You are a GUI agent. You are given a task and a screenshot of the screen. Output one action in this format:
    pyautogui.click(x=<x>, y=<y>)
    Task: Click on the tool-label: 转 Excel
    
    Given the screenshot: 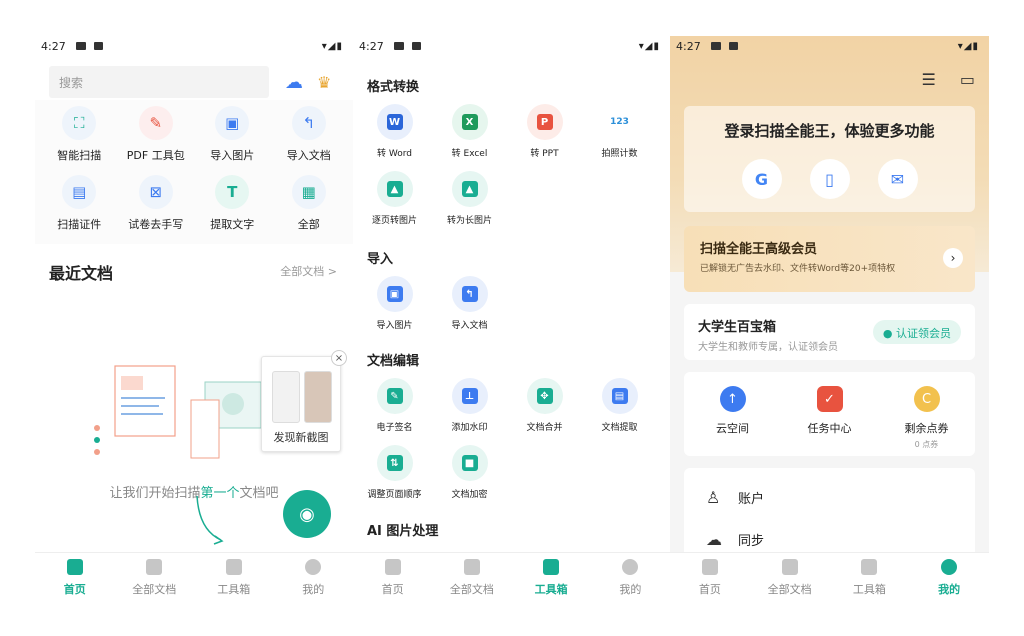 What is the action you would take?
    pyautogui.click(x=469, y=154)
    